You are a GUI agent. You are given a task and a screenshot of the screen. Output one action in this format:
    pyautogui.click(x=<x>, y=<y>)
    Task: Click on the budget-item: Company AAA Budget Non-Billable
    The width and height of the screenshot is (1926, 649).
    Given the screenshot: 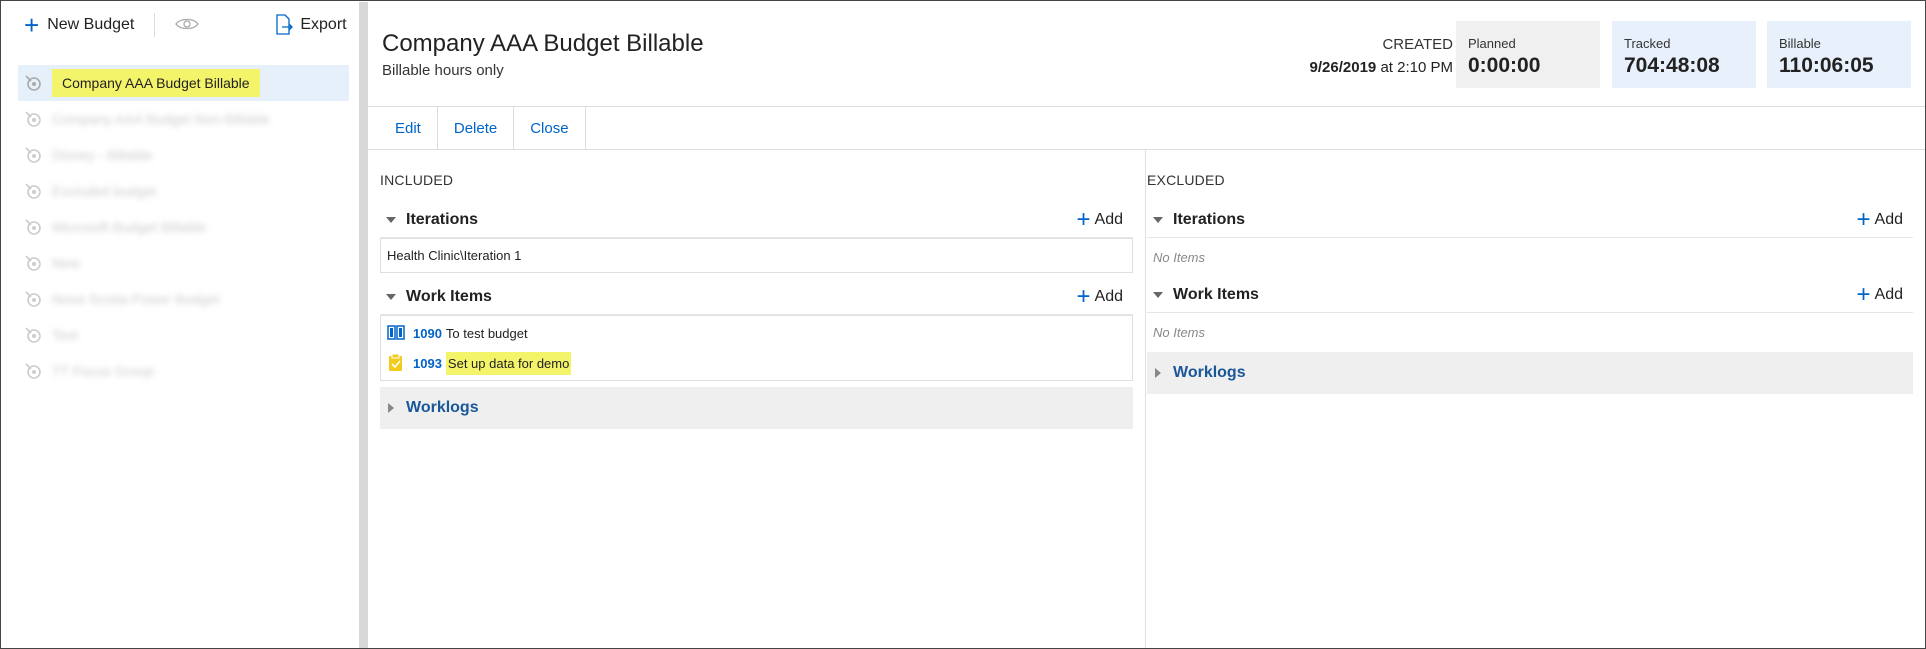 What is the action you would take?
    pyautogui.click(x=183, y=119)
    